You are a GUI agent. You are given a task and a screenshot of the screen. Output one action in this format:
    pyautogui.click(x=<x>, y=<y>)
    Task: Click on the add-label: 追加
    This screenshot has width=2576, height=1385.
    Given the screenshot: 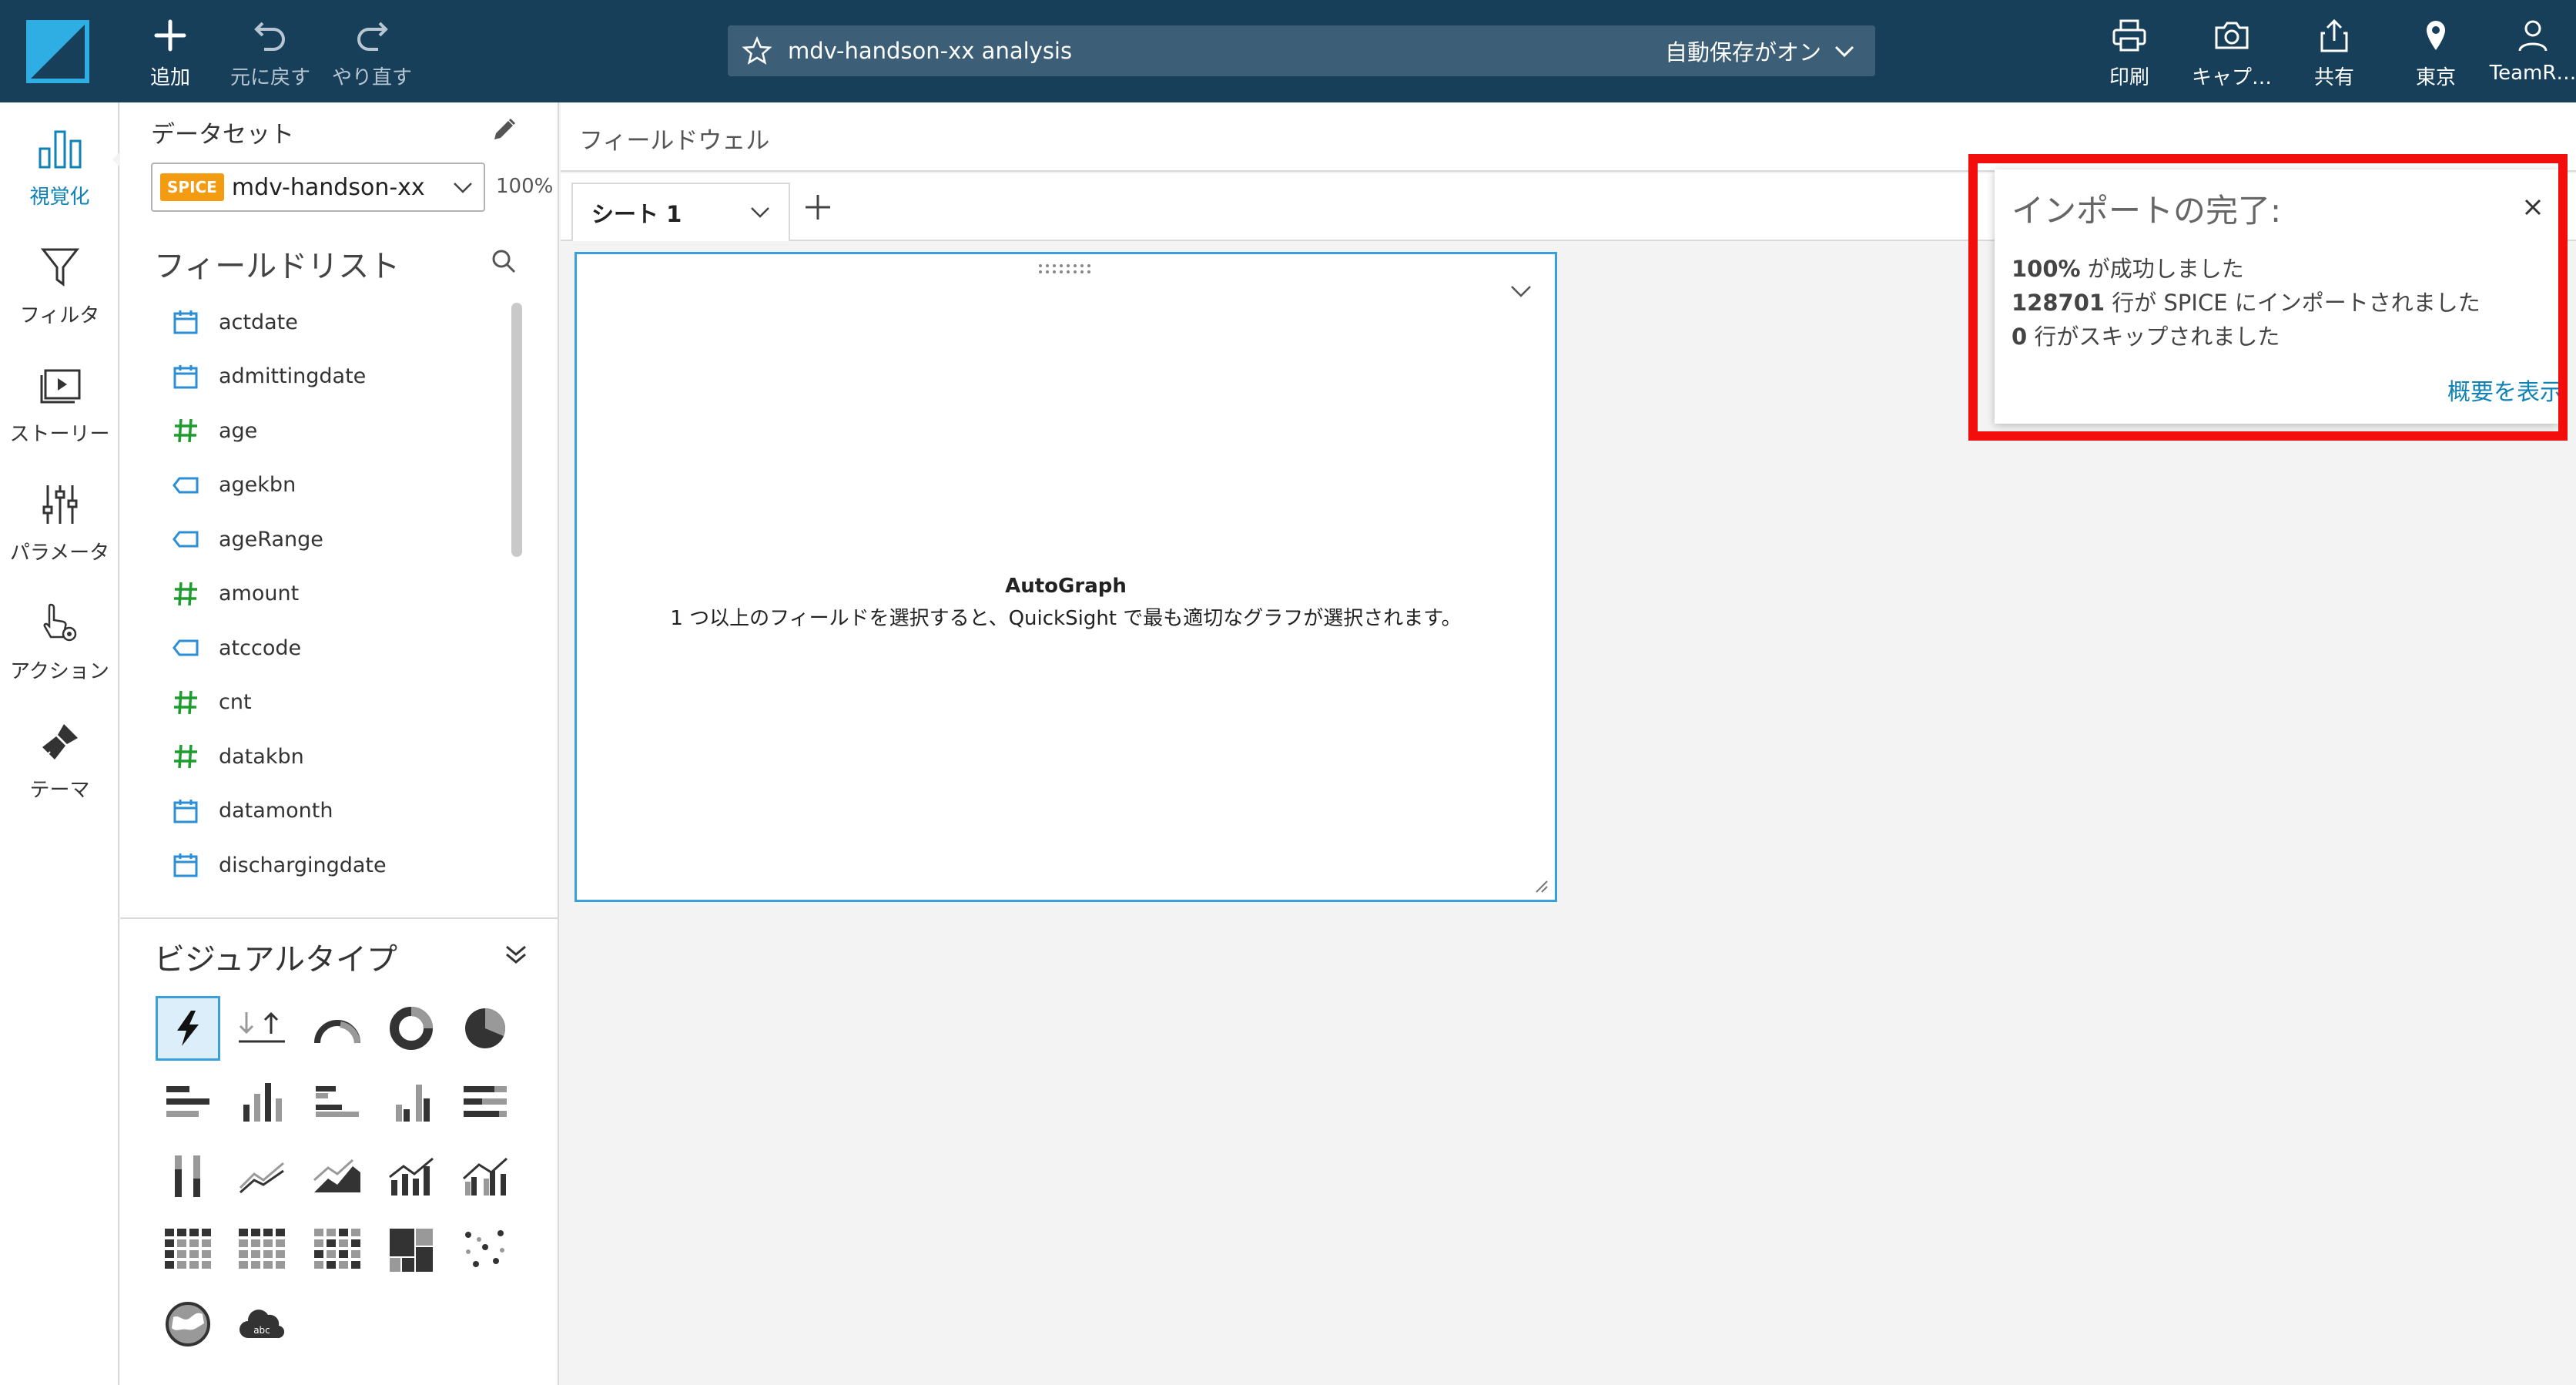 What is the action you would take?
    pyautogui.click(x=169, y=77)
    